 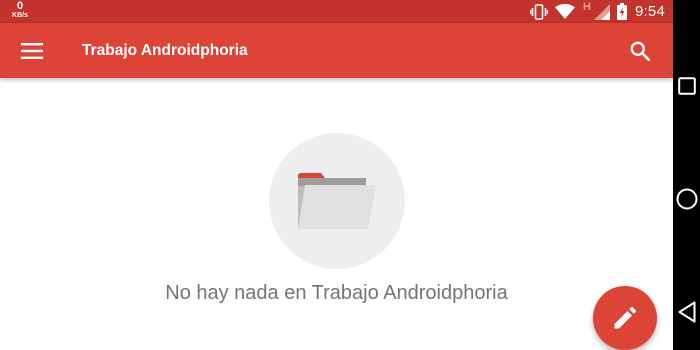 What do you see at coordinates (587, 7) in the screenshot?
I see `network-type-label: H` at bounding box center [587, 7].